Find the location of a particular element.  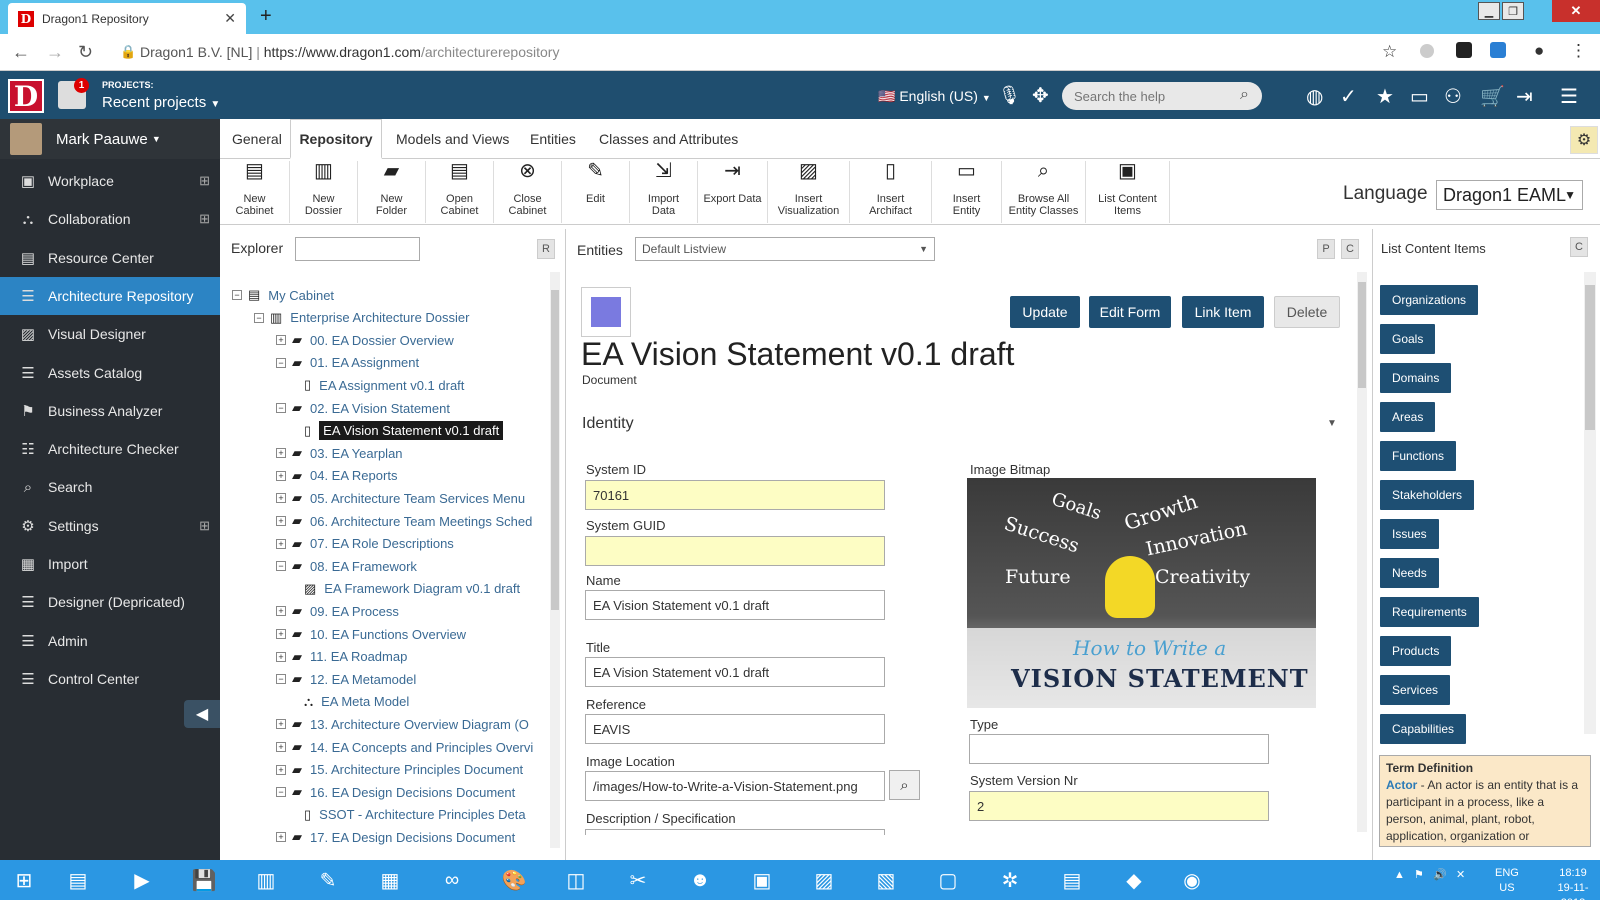

settings-gear-icon: ⚙ is located at coordinates (1584, 140).